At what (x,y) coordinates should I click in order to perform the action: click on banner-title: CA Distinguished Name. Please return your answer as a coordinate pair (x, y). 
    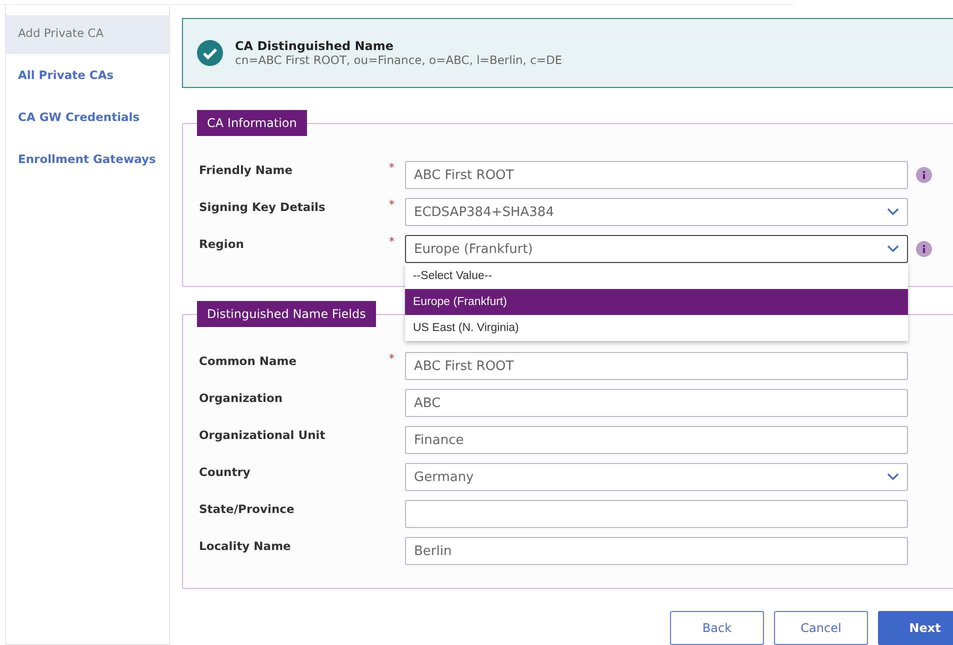
    Looking at the image, I should click on (315, 46).